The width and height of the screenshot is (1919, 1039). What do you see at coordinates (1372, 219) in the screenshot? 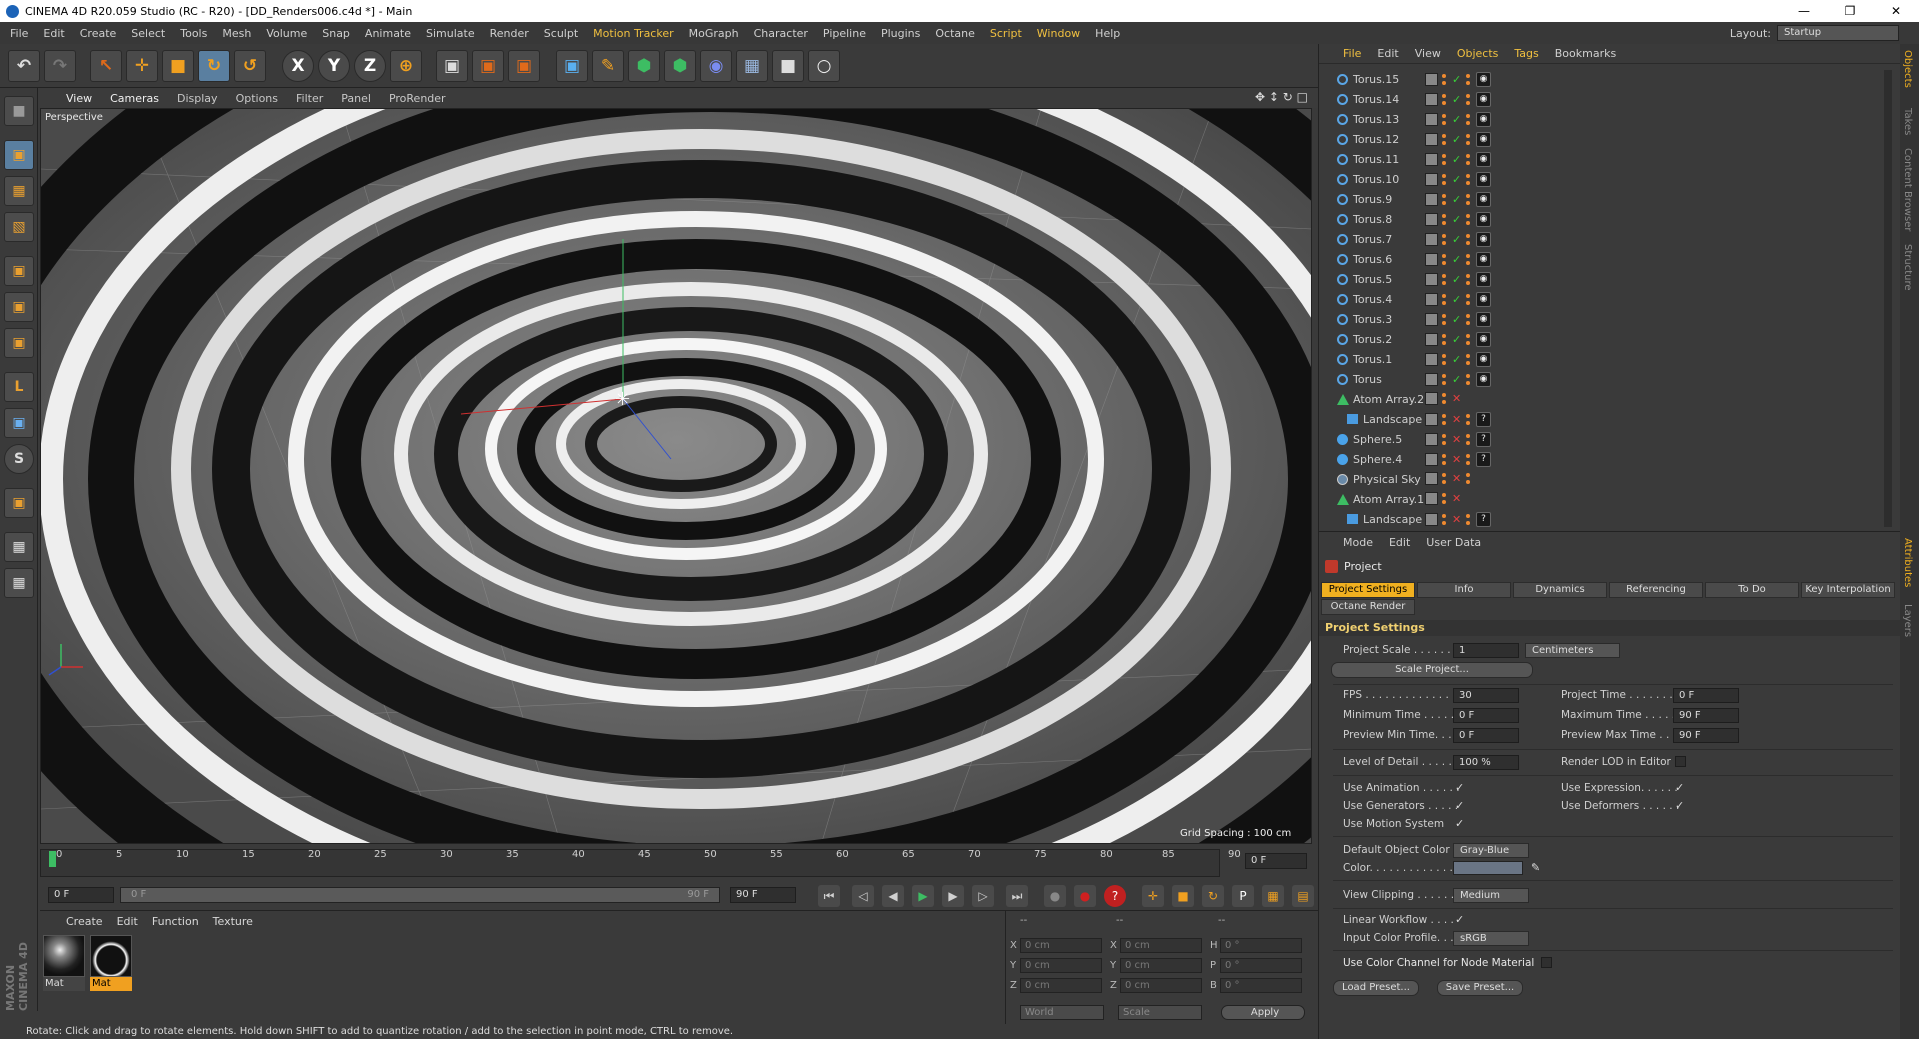
I see `object-name: Torus.8` at bounding box center [1372, 219].